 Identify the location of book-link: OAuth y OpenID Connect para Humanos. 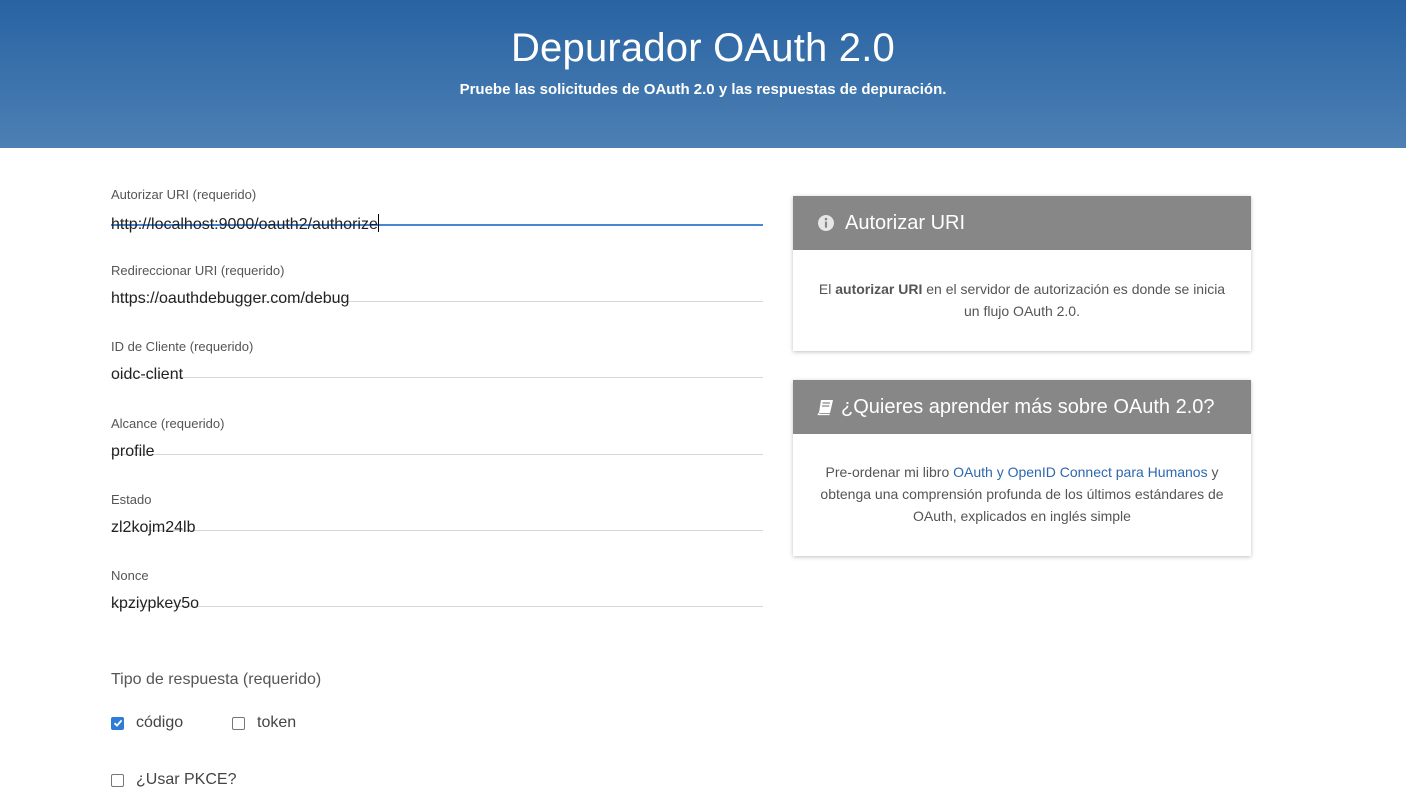
(1080, 472).